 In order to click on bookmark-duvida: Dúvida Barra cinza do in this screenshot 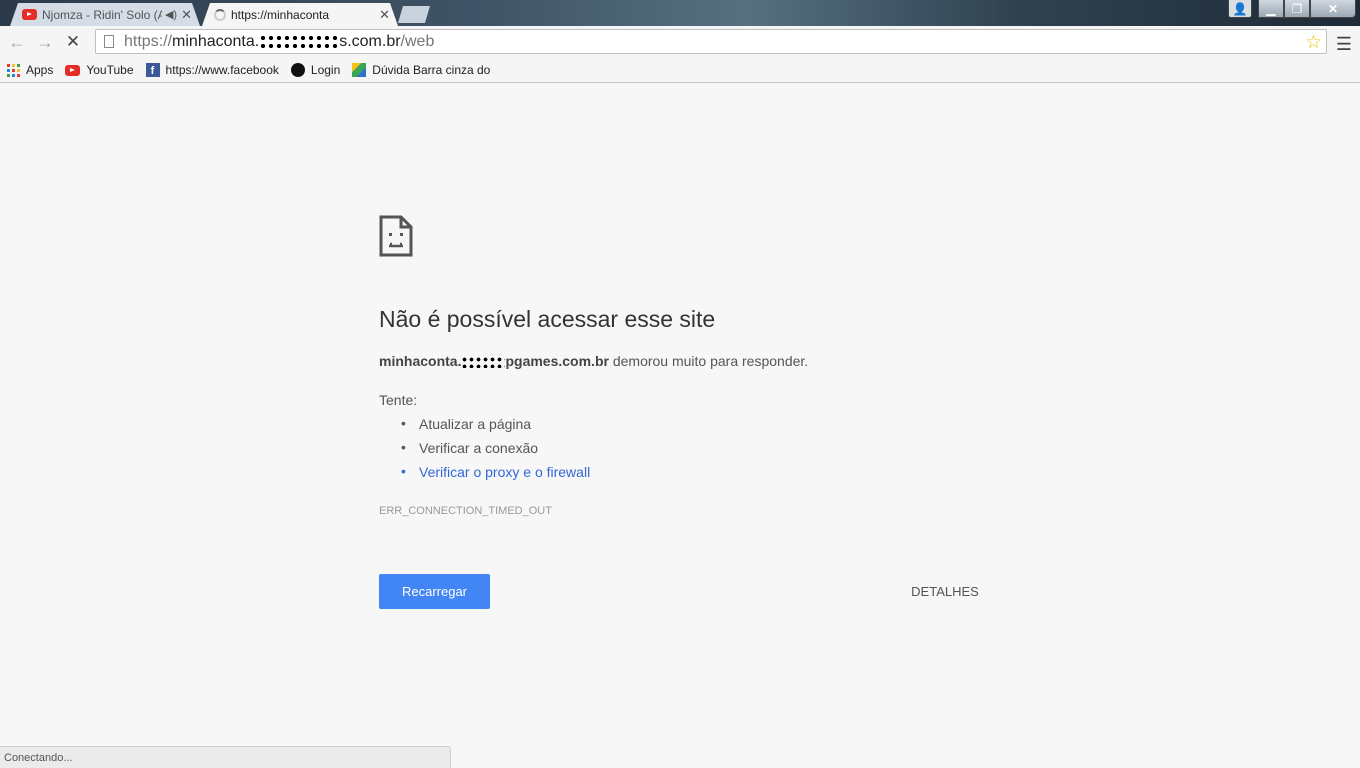, I will do `click(429, 70)`.